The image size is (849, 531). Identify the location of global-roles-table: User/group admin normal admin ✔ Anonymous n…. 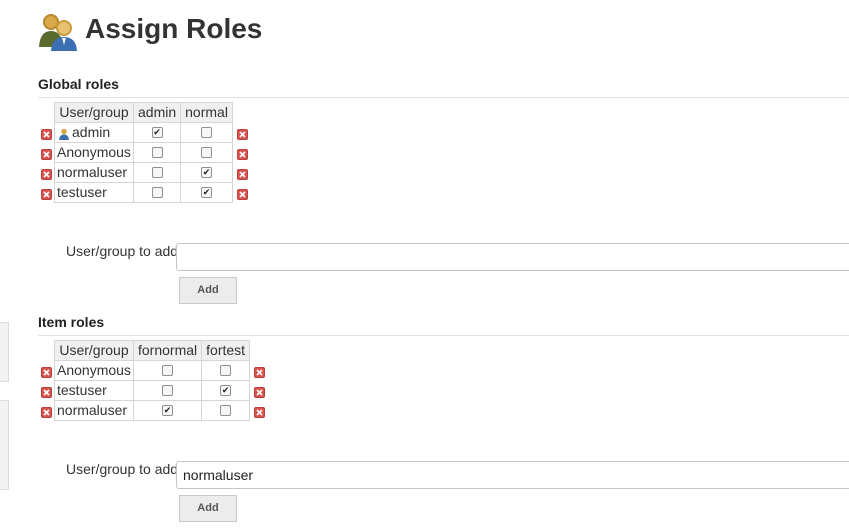
(143, 152).